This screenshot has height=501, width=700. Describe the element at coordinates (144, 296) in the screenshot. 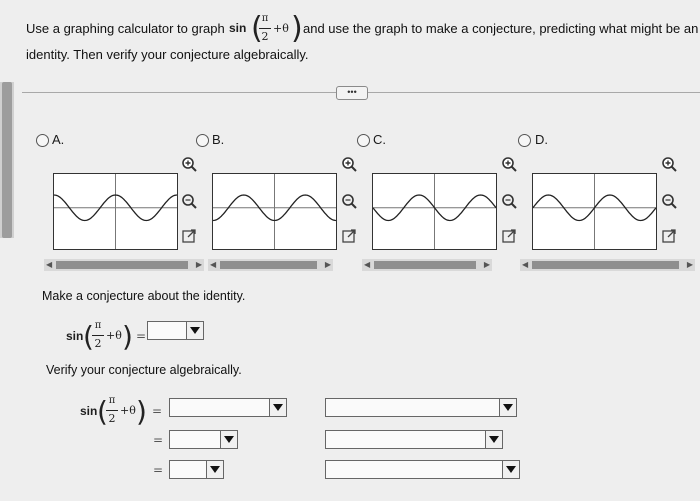

I see `conjecture-prompt: Make a conjecture about the identity.` at that location.